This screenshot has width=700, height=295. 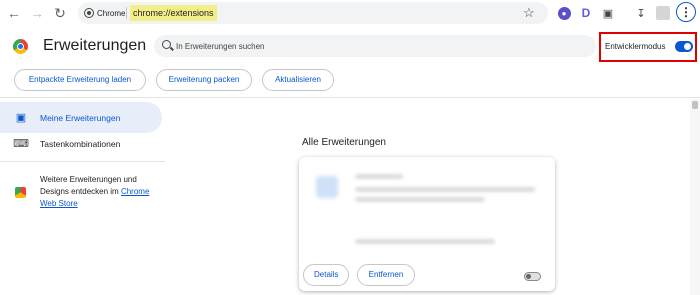 What do you see at coordinates (425, 241) in the screenshot?
I see `blurred-extension-id` at bounding box center [425, 241].